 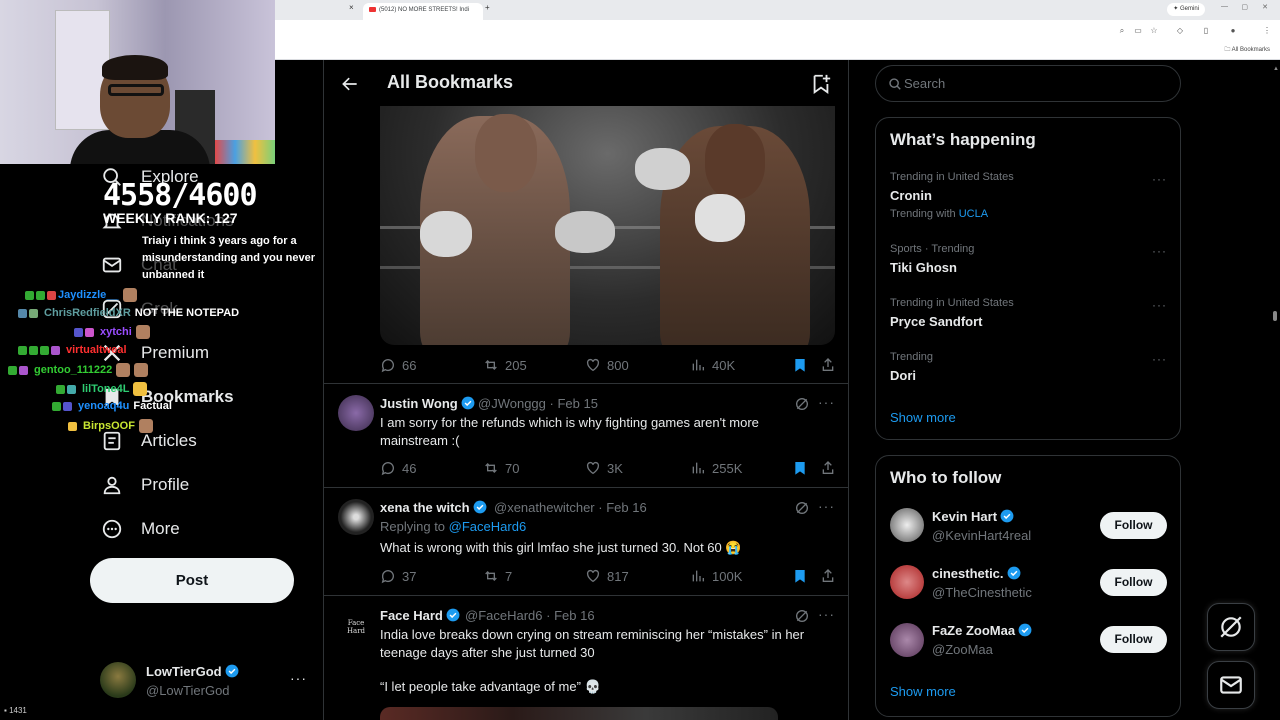 I want to click on tab-active: (5012) NO MORE STREETS! Indi, so click(x=423, y=11).